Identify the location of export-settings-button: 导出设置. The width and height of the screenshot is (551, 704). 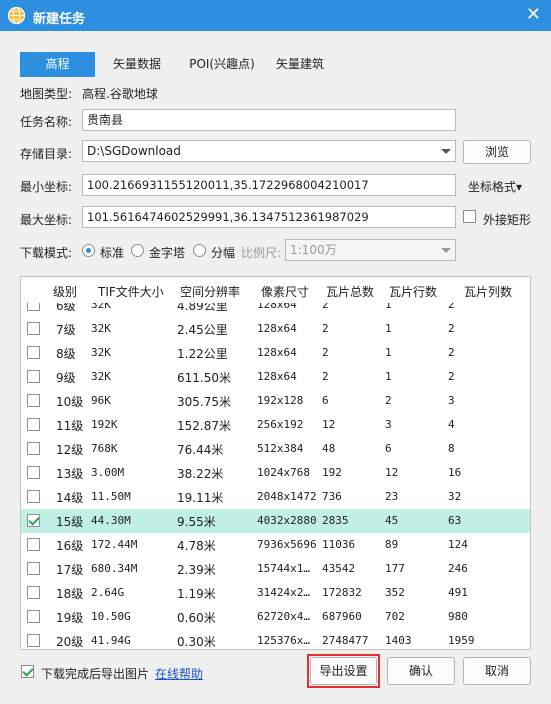
(343, 671).